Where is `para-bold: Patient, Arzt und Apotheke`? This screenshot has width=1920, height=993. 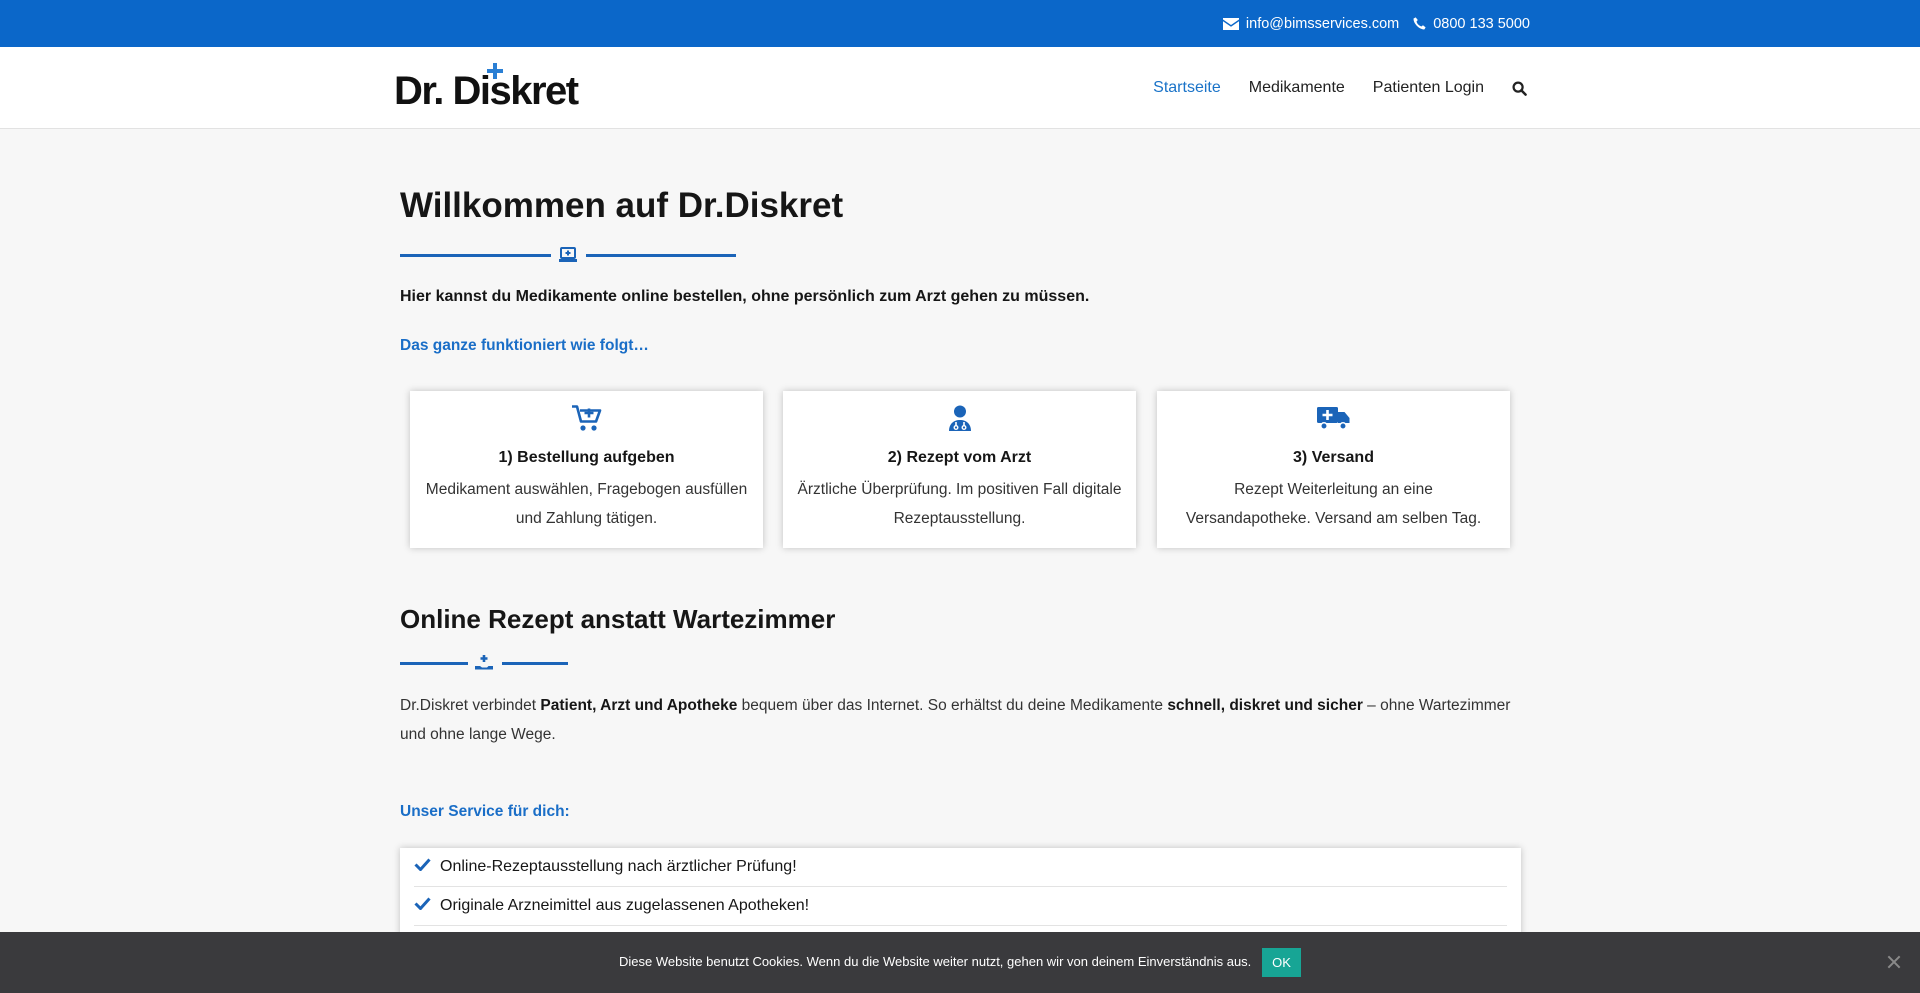 para-bold: Patient, Arzt und Apotheke is located at coordinates (639, 705).